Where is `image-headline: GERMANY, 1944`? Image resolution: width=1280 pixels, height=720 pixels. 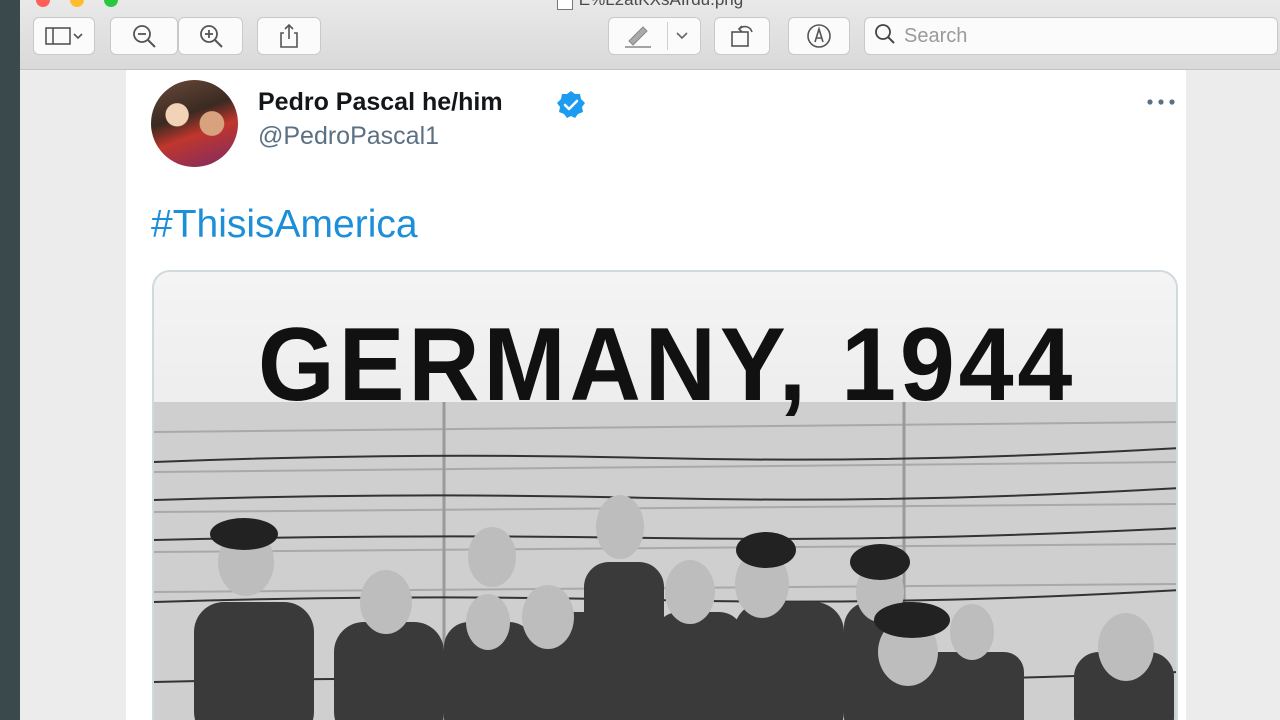
image-headline: GERMANY, 1944 is located at coordinates (667, 365).